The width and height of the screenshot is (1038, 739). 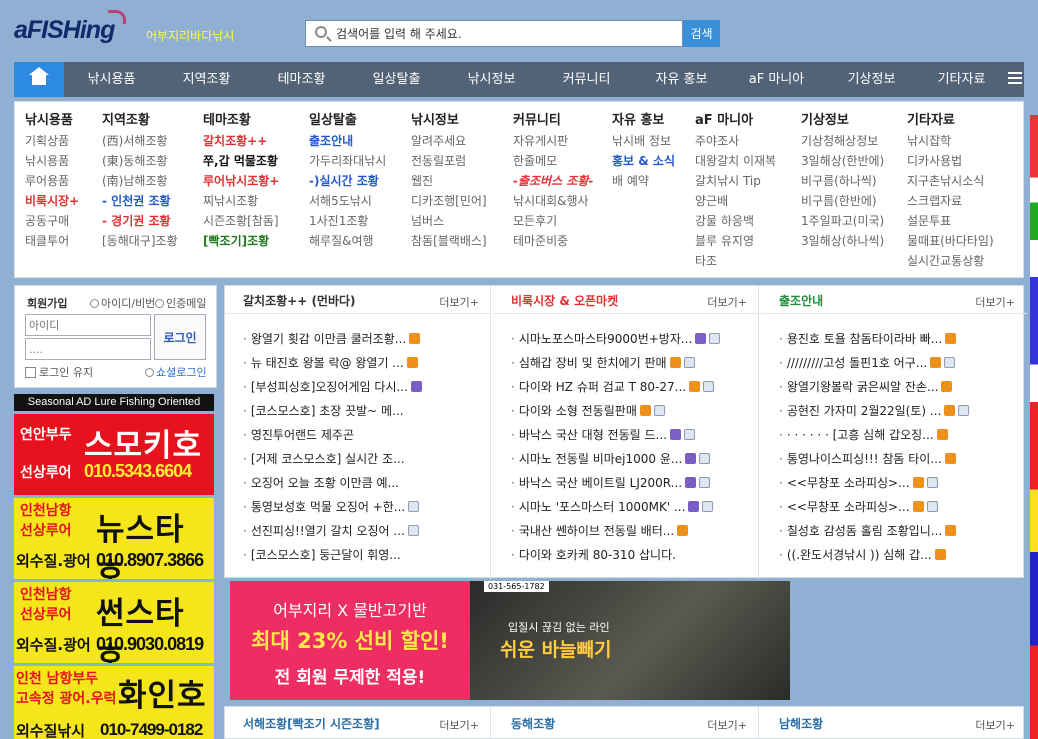 I want to click on menu-item: 강물 하응백, so click(x=735, y=221).